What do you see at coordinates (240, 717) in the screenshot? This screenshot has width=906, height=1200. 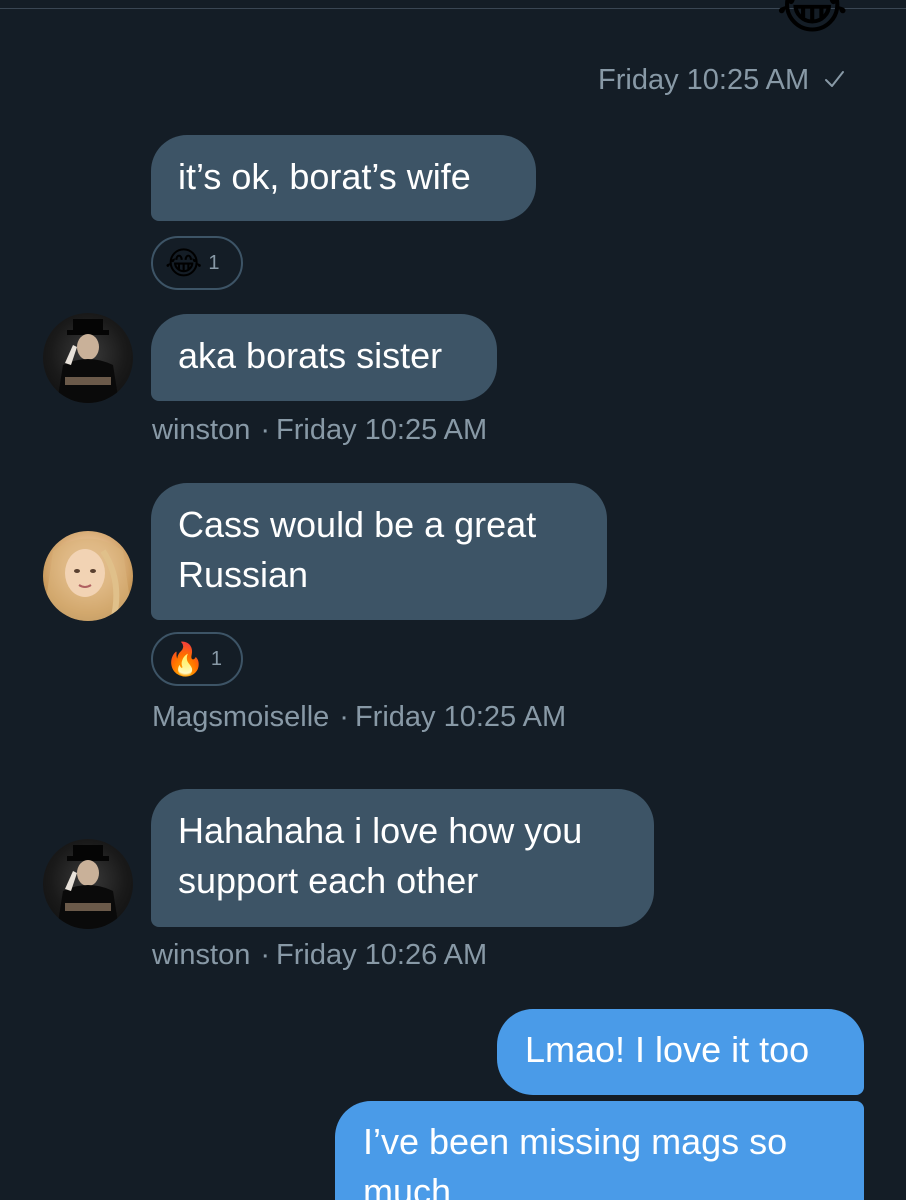 I see `sender-name: Magsmoiselle` at bounding box center [240, 717].